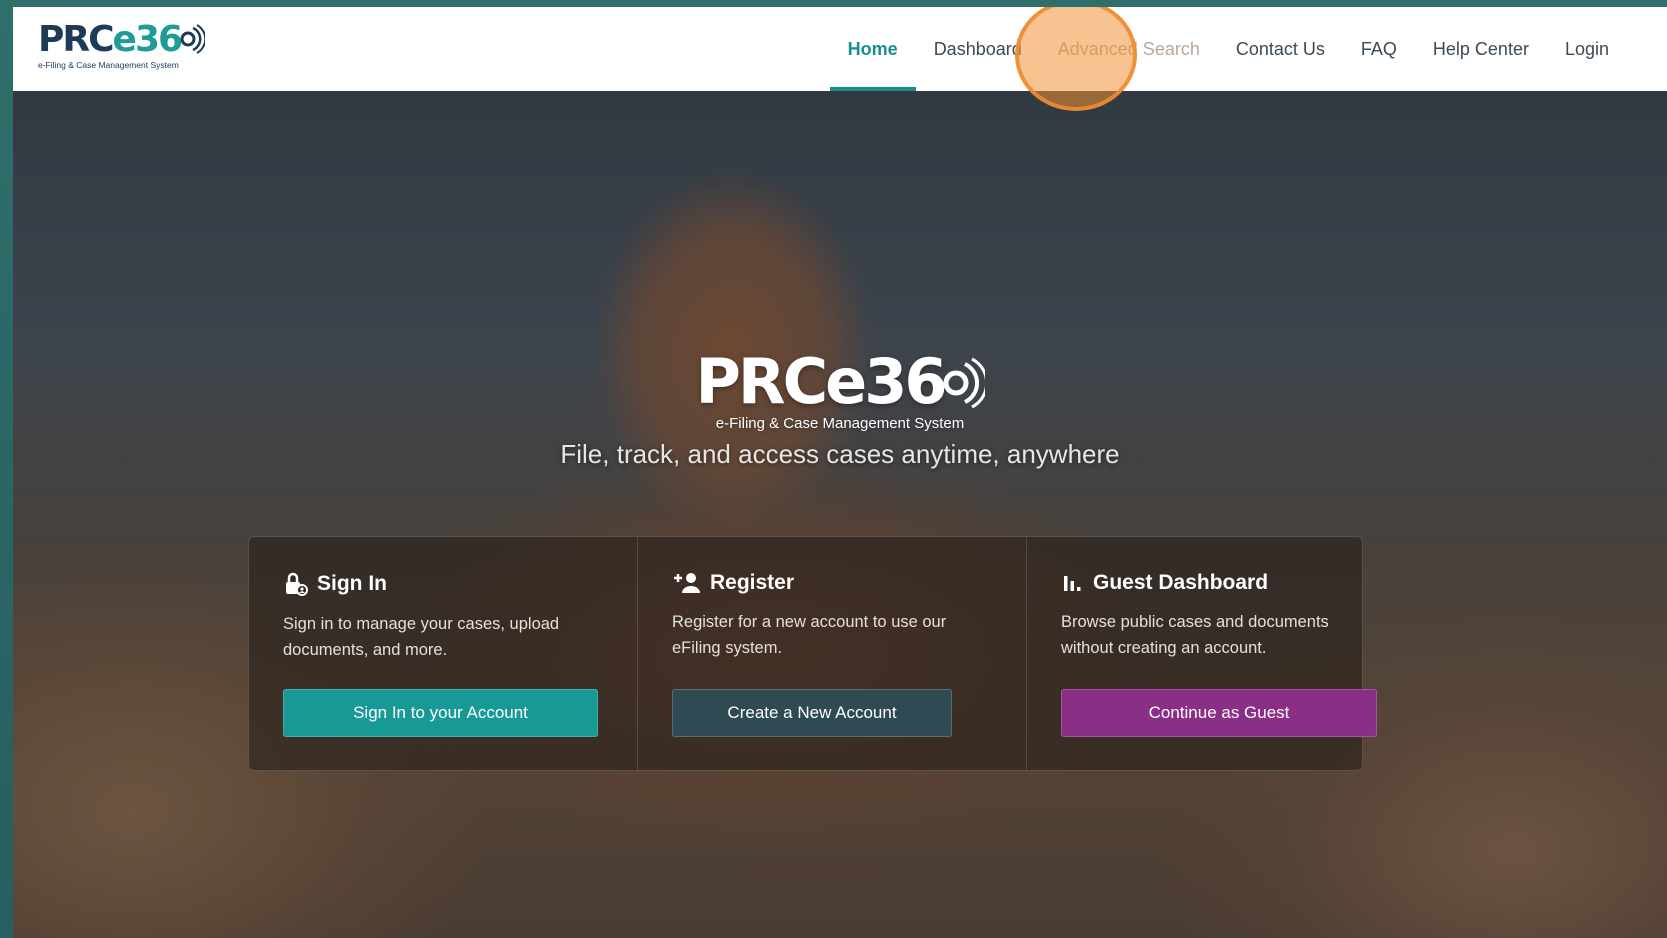  What do you see at coordinates (1379, 49) in the screenshot?
I see `nav-faq: FAQ` at bounding box center [1379, 49].